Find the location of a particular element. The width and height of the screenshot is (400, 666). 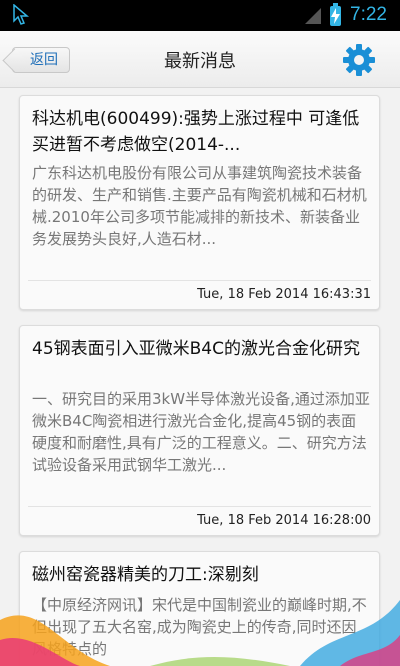

app-header: 返回 最新消息 is located at coordinates (200, 59).